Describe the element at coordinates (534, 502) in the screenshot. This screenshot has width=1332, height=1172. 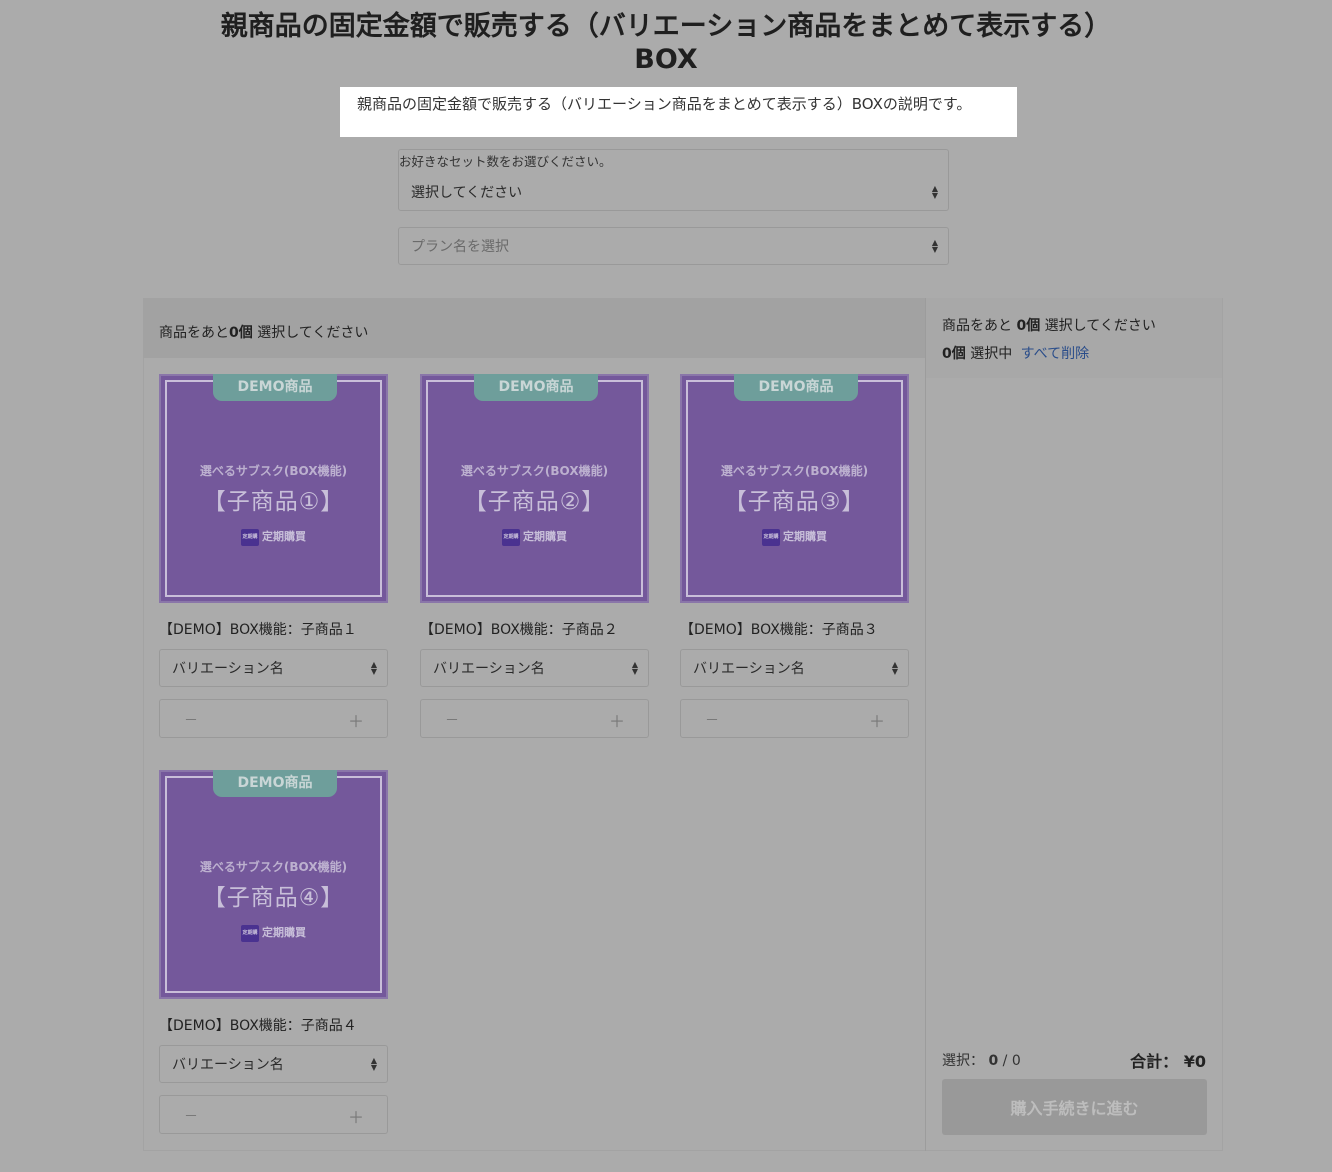
I see `product-image-title: 【子商品②】` at that location.